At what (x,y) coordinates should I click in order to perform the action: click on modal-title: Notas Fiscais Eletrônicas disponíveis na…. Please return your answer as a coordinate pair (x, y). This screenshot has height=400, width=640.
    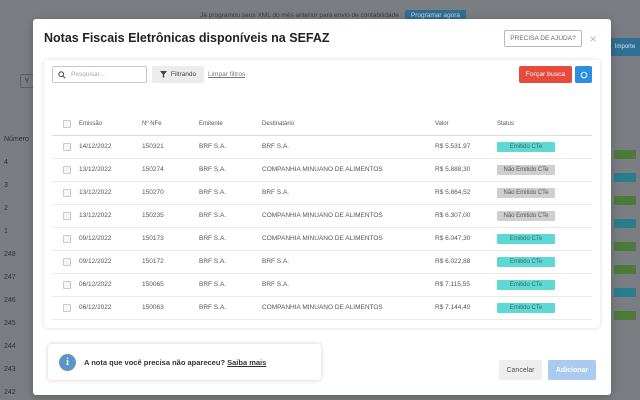
    Looking at the image, I should click on (187, 38).